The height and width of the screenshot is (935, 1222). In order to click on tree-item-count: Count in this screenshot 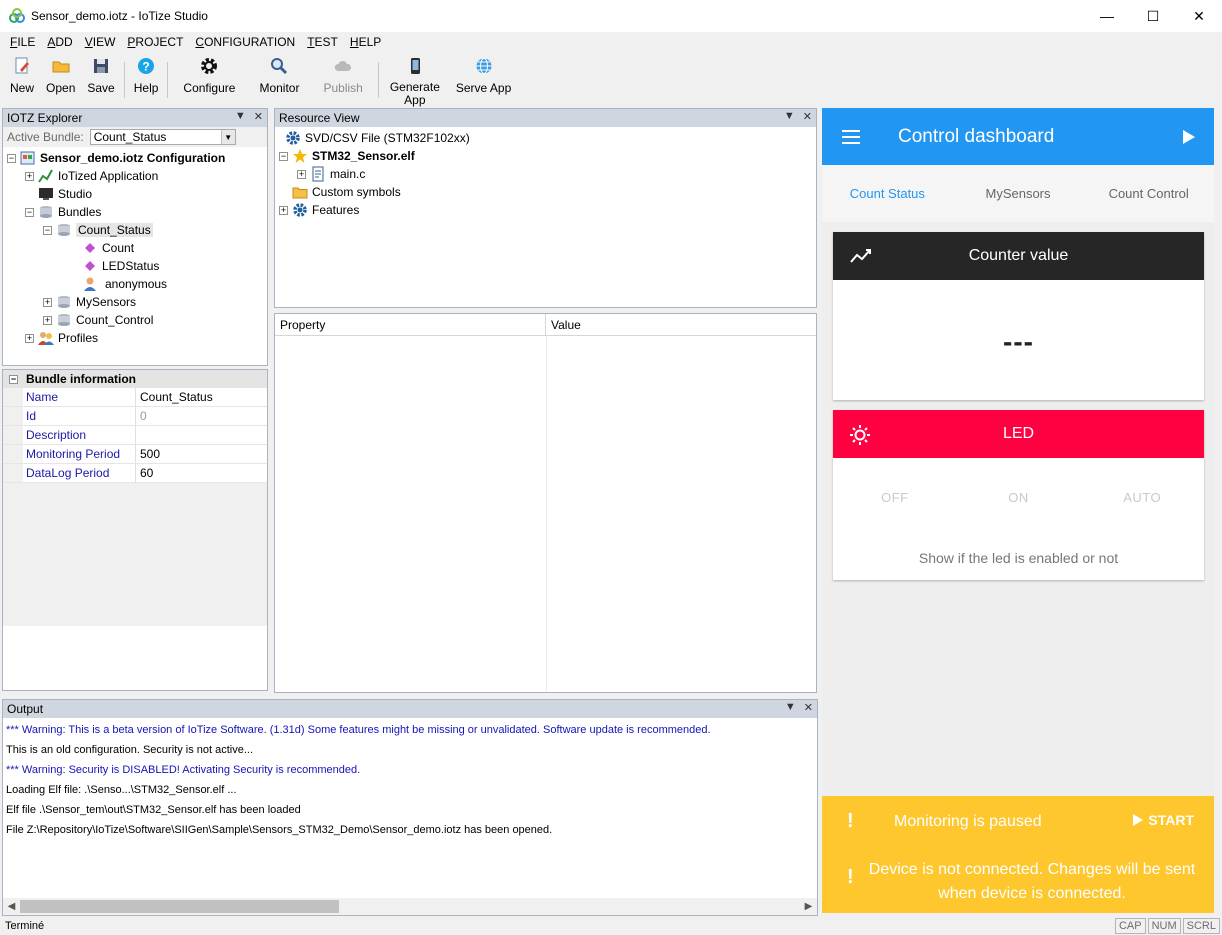, I will do `click(135, 248)`.